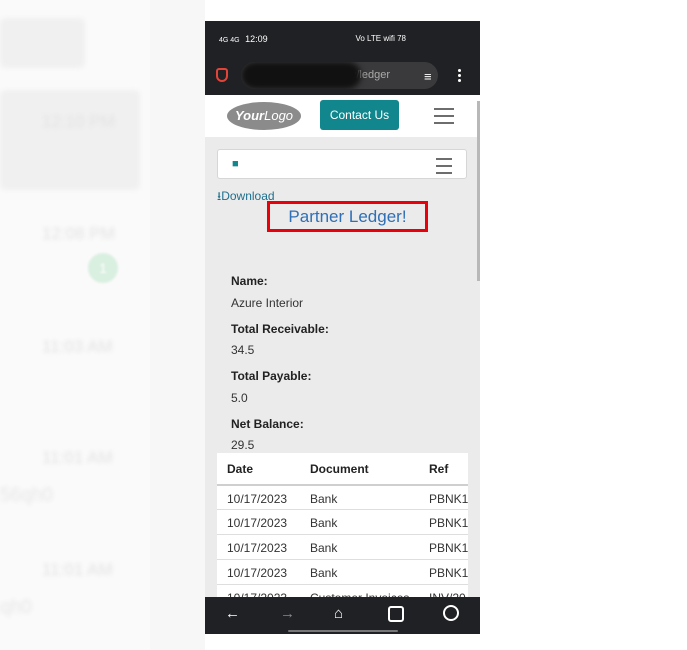 This screenshot has width=687, height=650. Describe the element at coordinates (271, 376) in the screenshot. I see `payable-label: Total Payable:` at that location.